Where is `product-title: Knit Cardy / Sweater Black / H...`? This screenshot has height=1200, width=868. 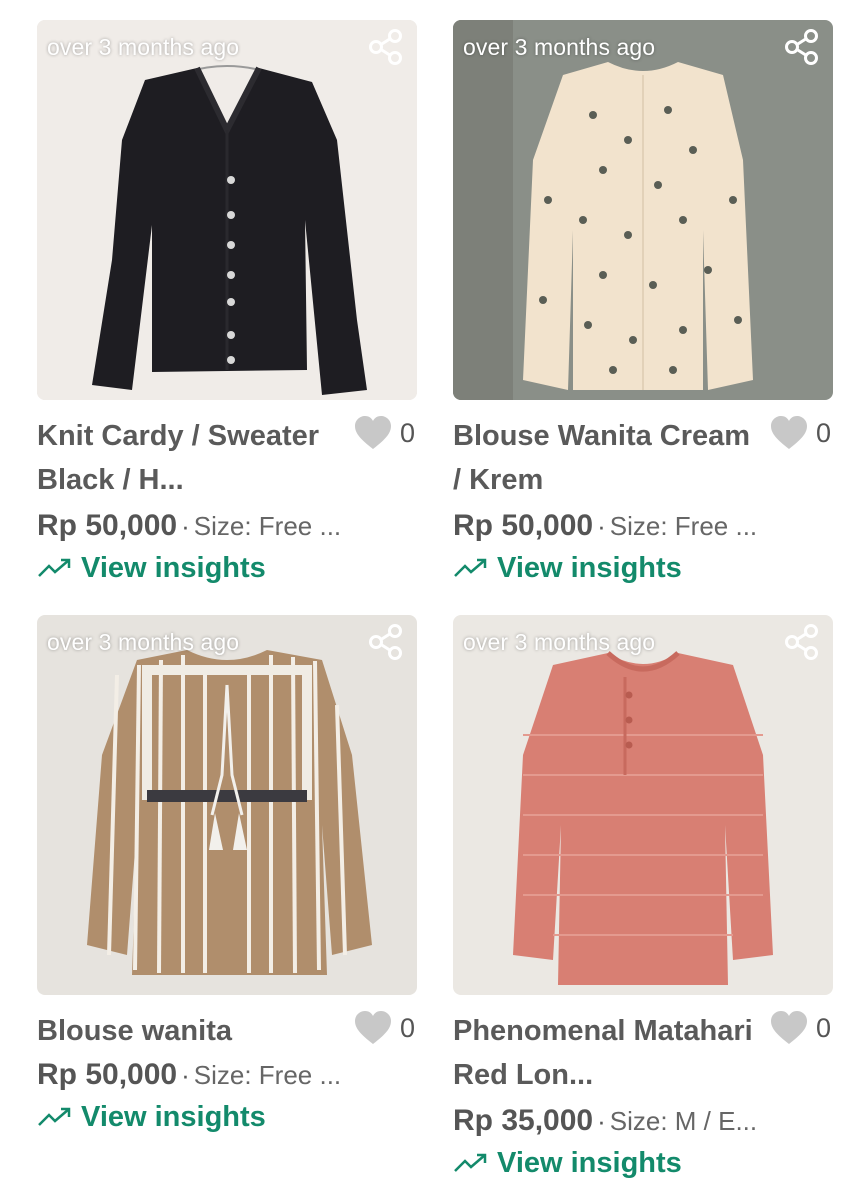
product-title: Knit Cardy / Sweater Black / H... is located at coordinates (187, 458).